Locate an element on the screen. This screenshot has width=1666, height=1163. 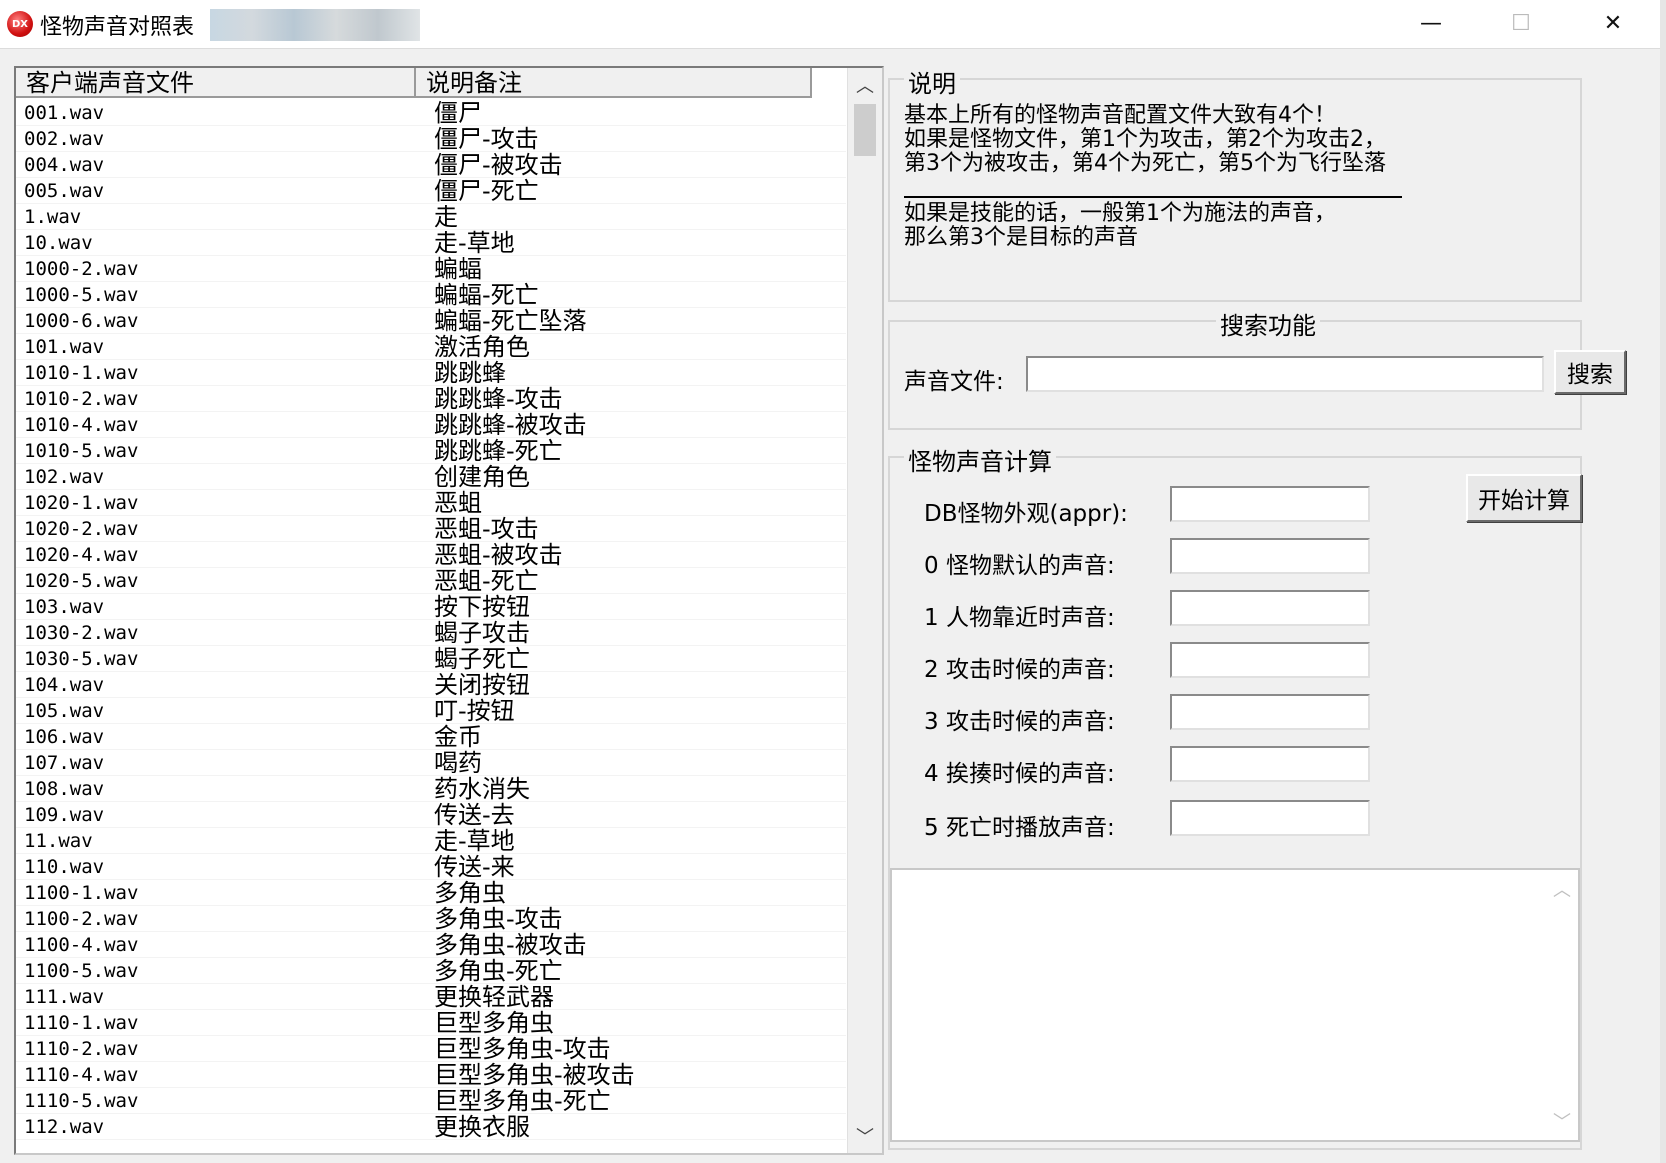
sound-5-input is located at coordinates (1270, 818).